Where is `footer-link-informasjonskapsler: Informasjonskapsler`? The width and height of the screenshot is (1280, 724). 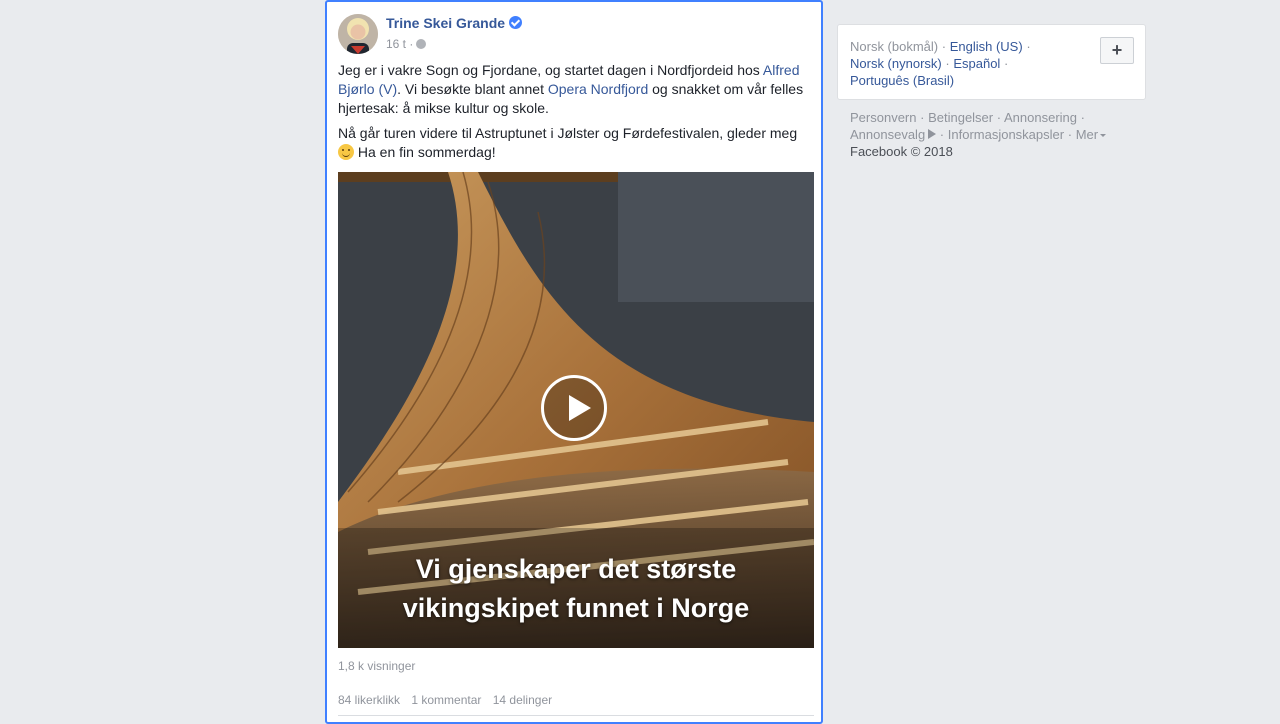 footer-link-informasjonskapsler: Informasjonskapsler is located at coordinates (1006, 134).